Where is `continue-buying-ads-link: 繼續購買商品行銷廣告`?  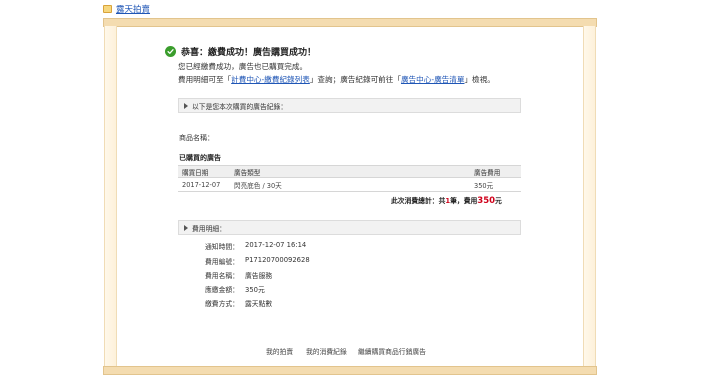
continue-buying-ads-link: 繼續購買商品行銷廣告 is located at coordinates (392, 351).